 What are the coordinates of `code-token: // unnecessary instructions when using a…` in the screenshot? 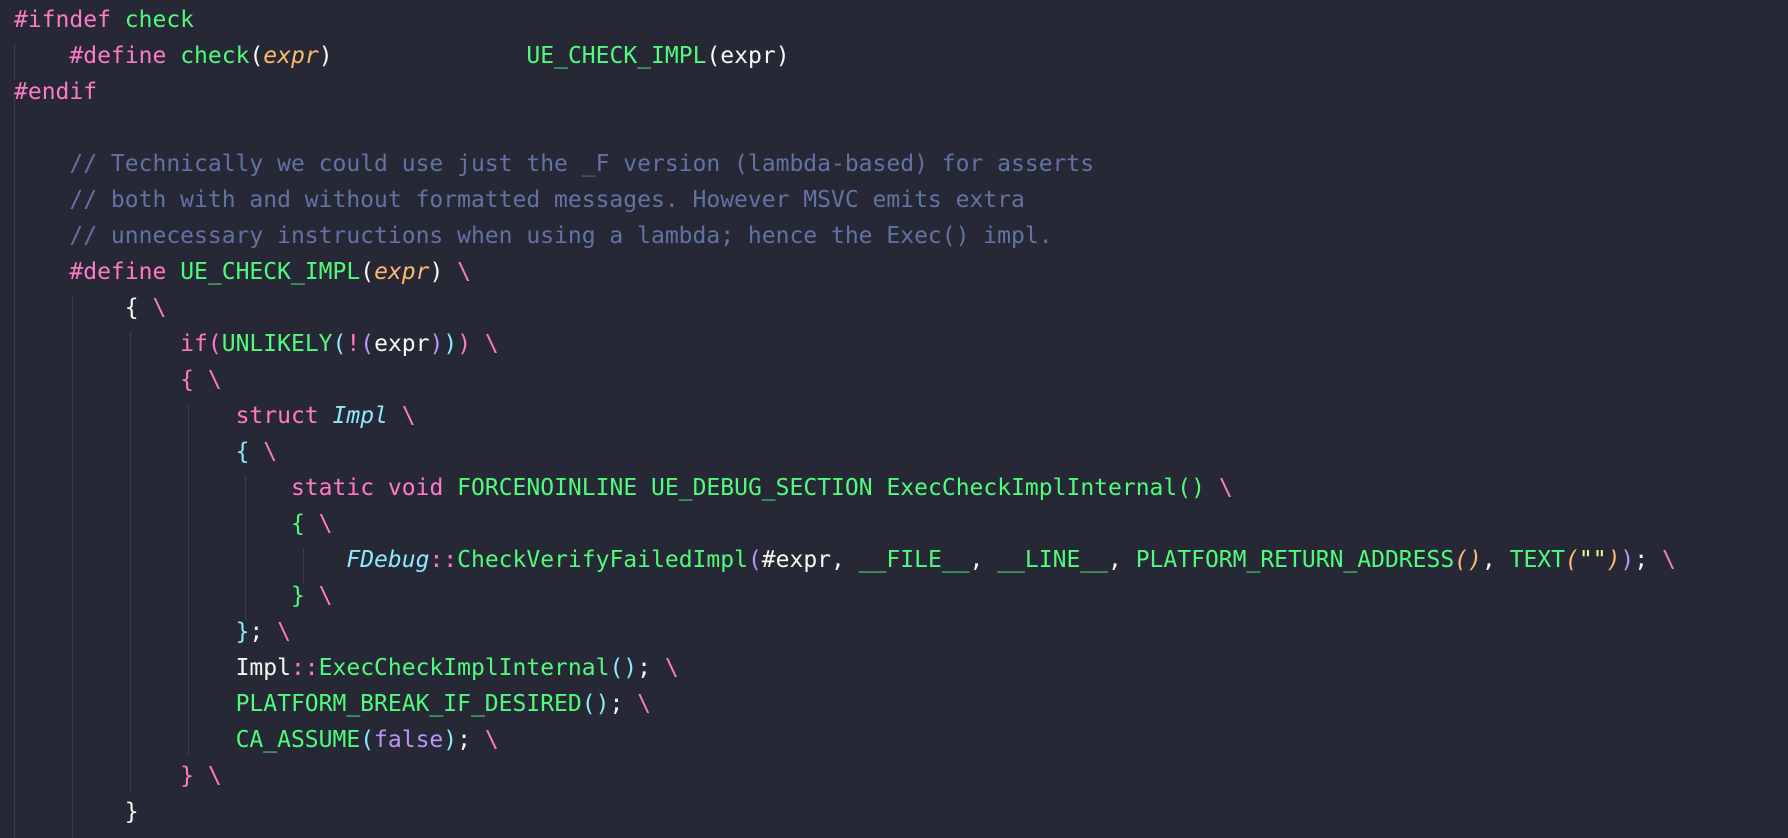 It's located at (561, 236).